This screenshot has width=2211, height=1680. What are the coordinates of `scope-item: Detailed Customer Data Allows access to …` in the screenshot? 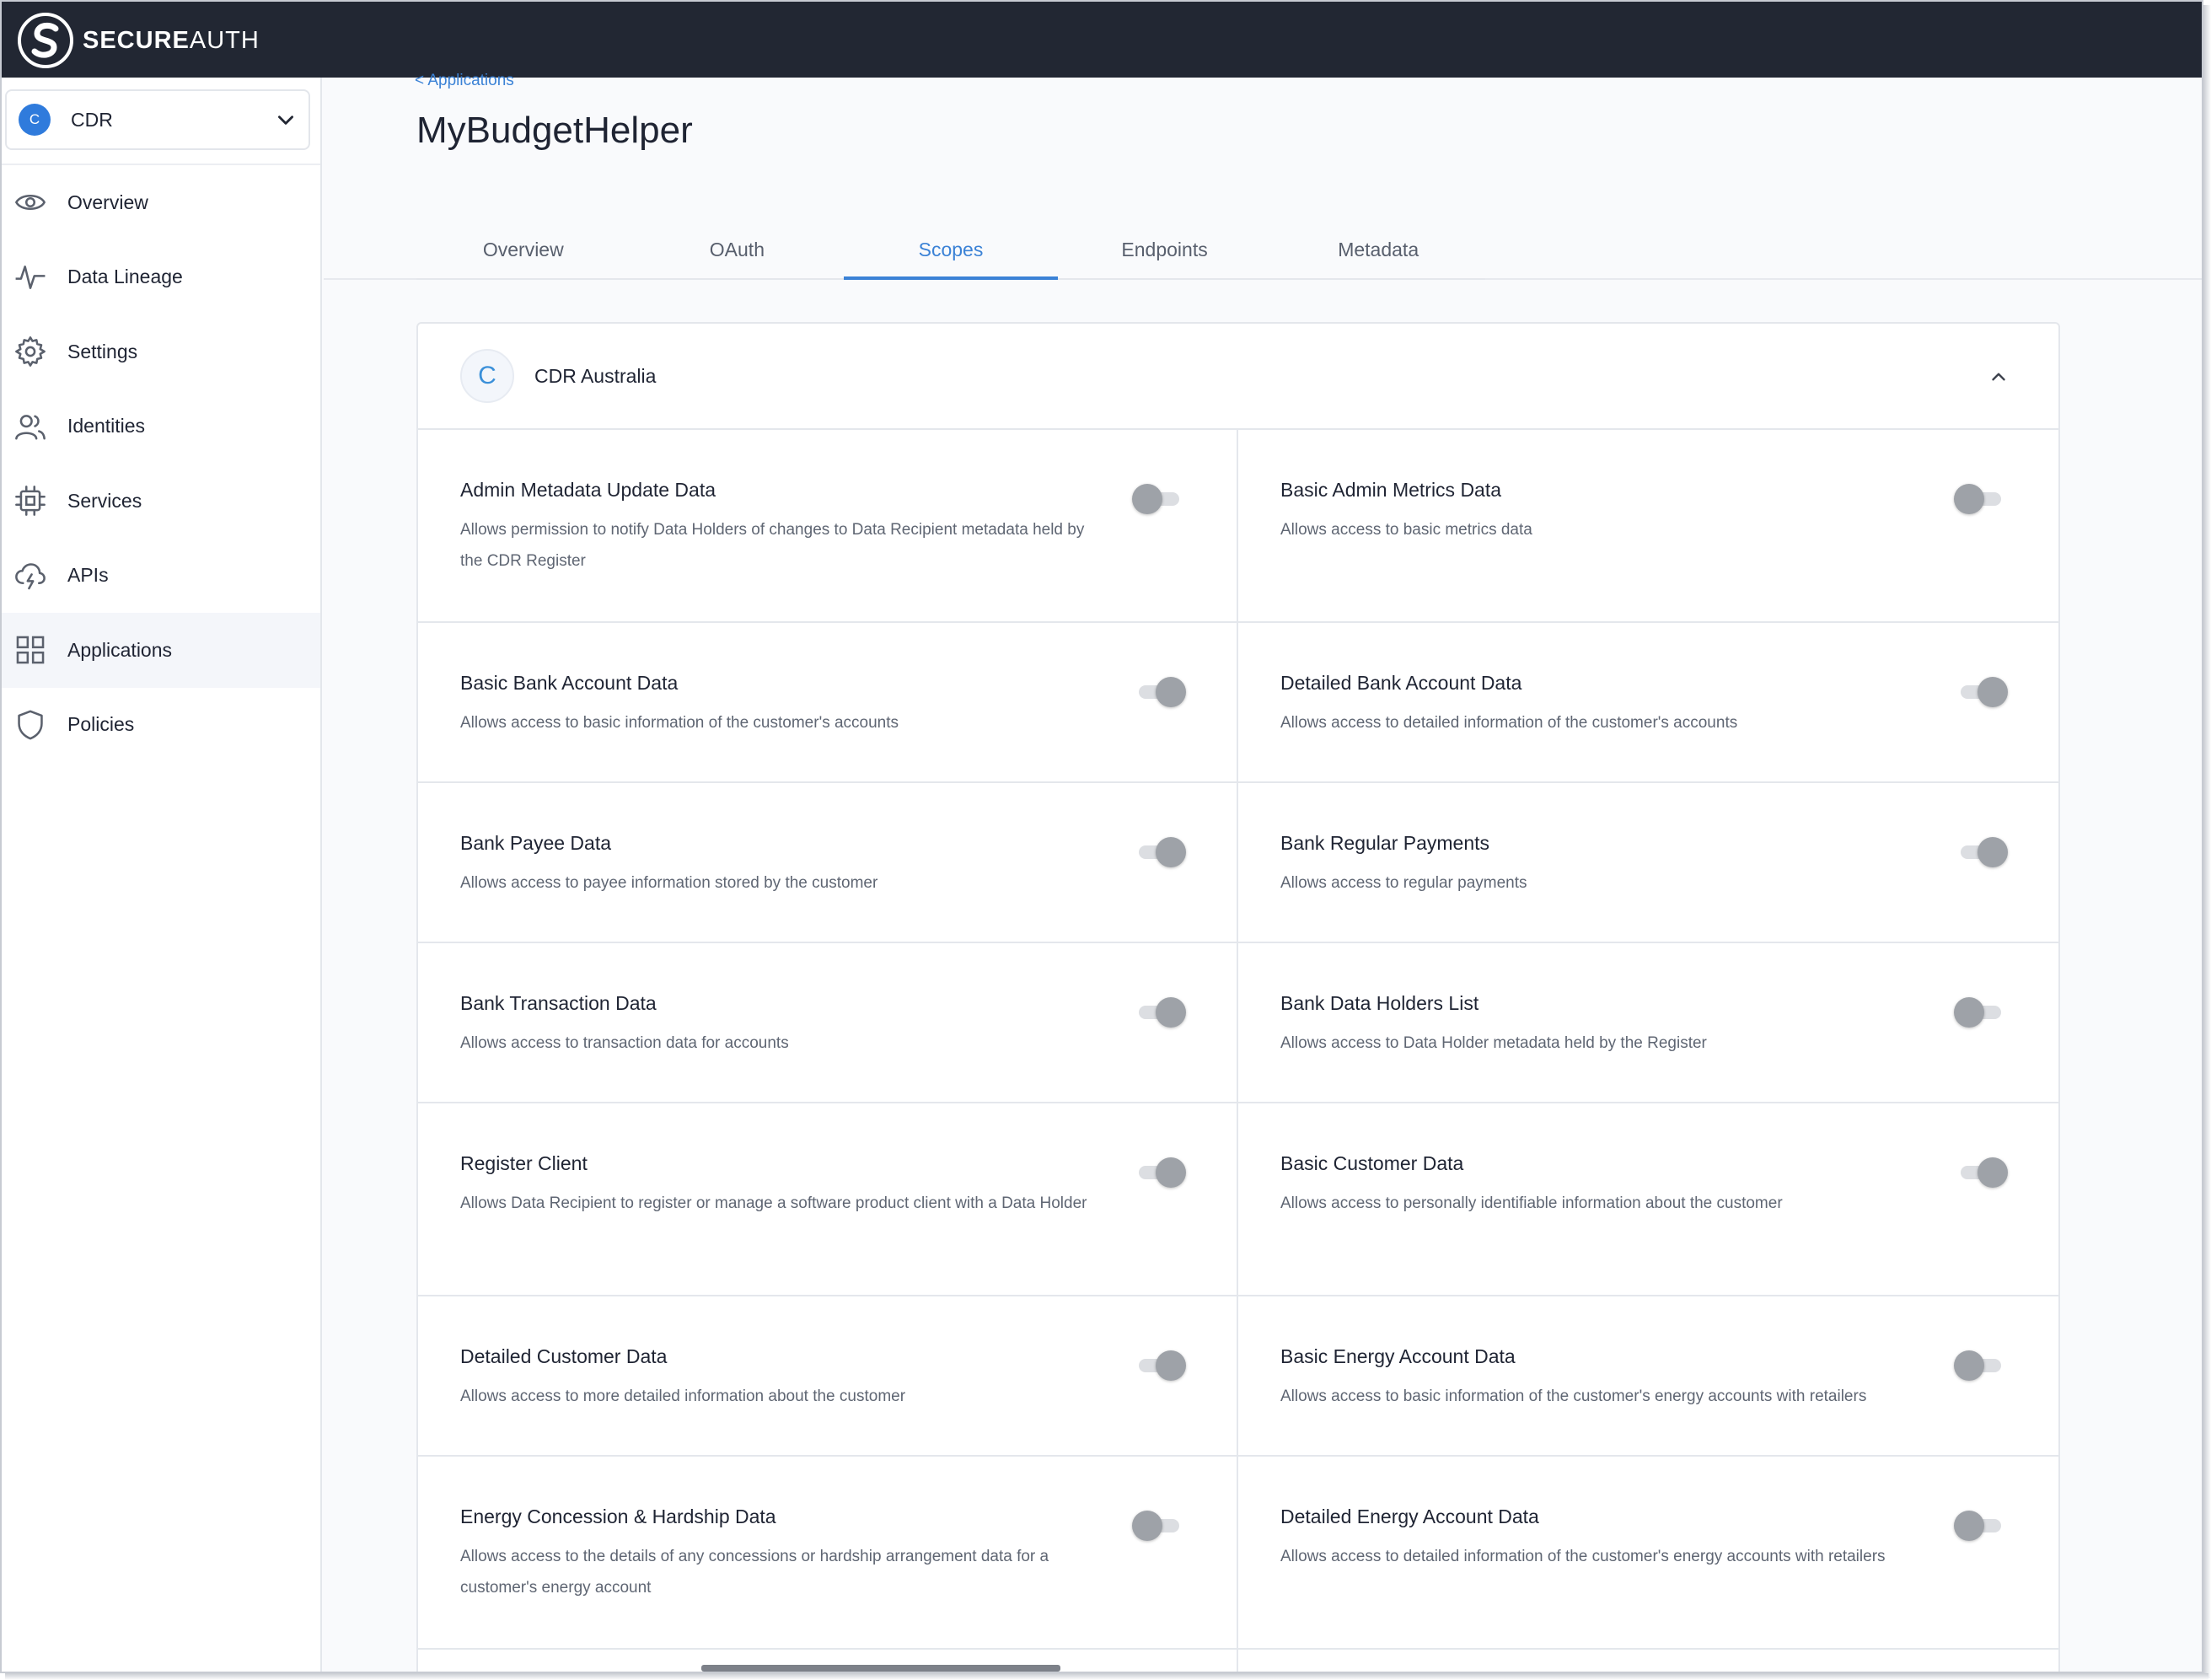 It's located at (828, 1375).